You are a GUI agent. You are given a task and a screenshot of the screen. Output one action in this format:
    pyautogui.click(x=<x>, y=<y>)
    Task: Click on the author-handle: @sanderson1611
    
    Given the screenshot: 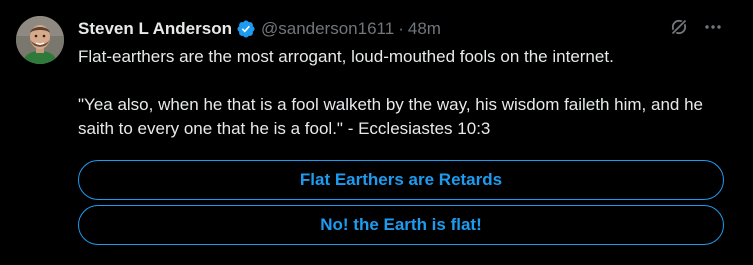 What is the action you would take?
    pyautogui.click(x=327, y=29)
    